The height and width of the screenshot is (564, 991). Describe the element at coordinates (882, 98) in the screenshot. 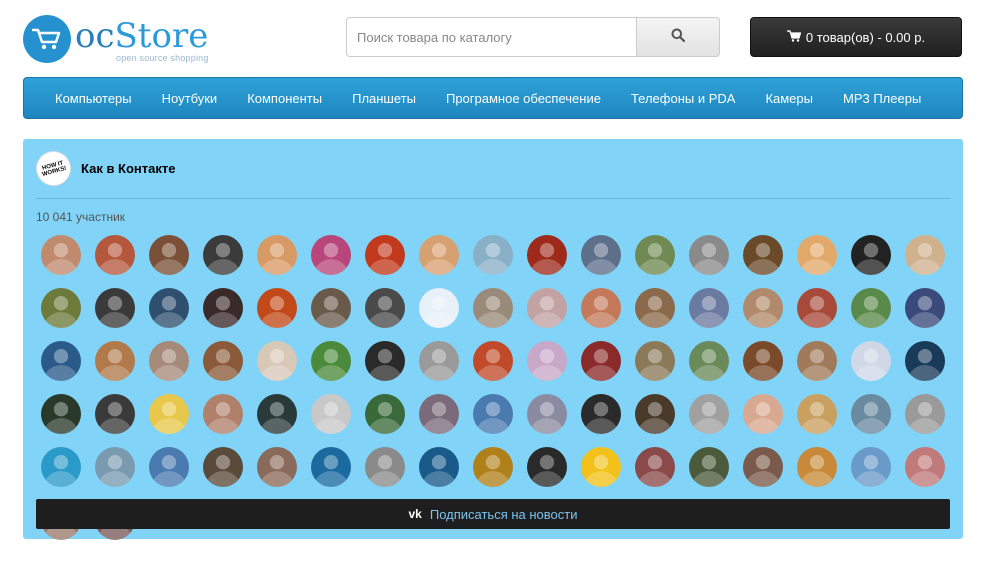

I see `menu-item-mp3: MP3 Плееры` at that location.